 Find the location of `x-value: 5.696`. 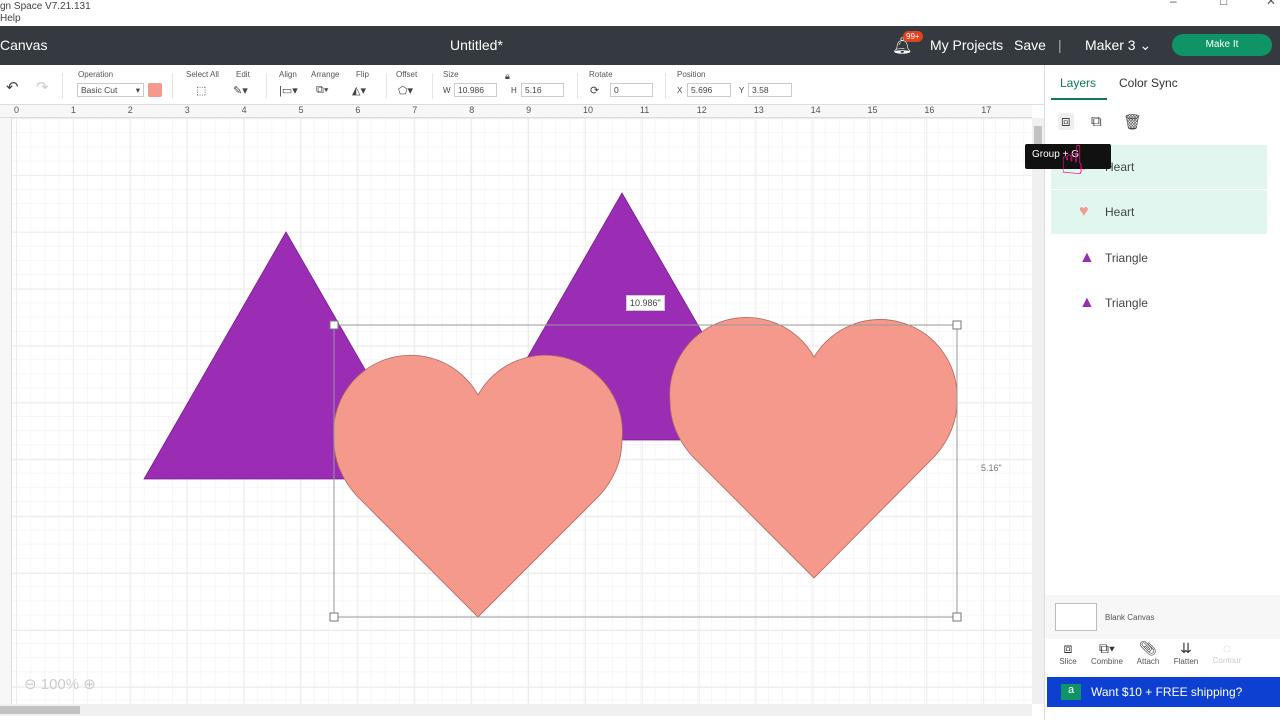

x-value: 5.696 is located at coordinates (702, 90).